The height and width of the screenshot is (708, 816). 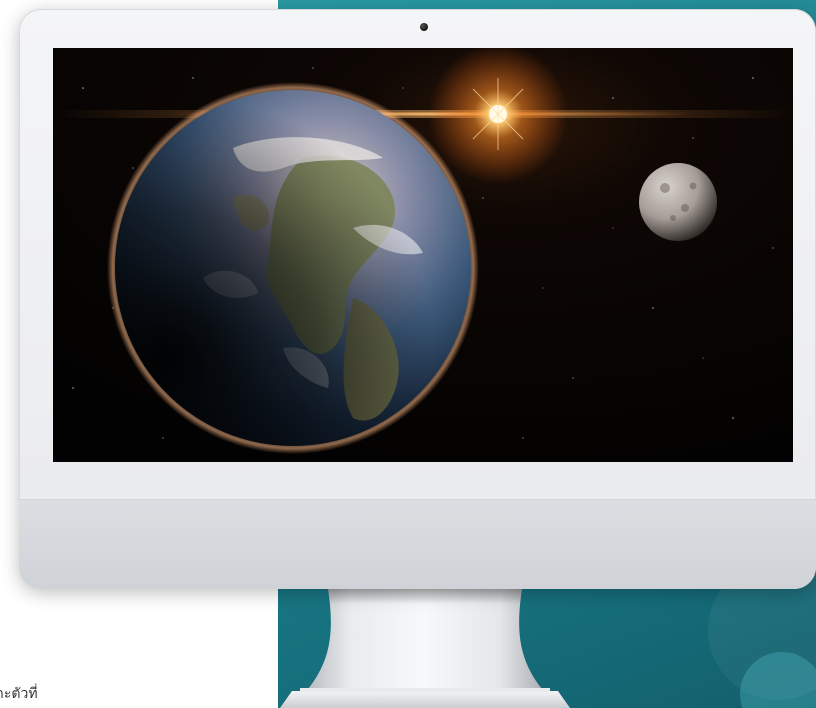 I want to click on camera-icon, so click(x=424, y=27).